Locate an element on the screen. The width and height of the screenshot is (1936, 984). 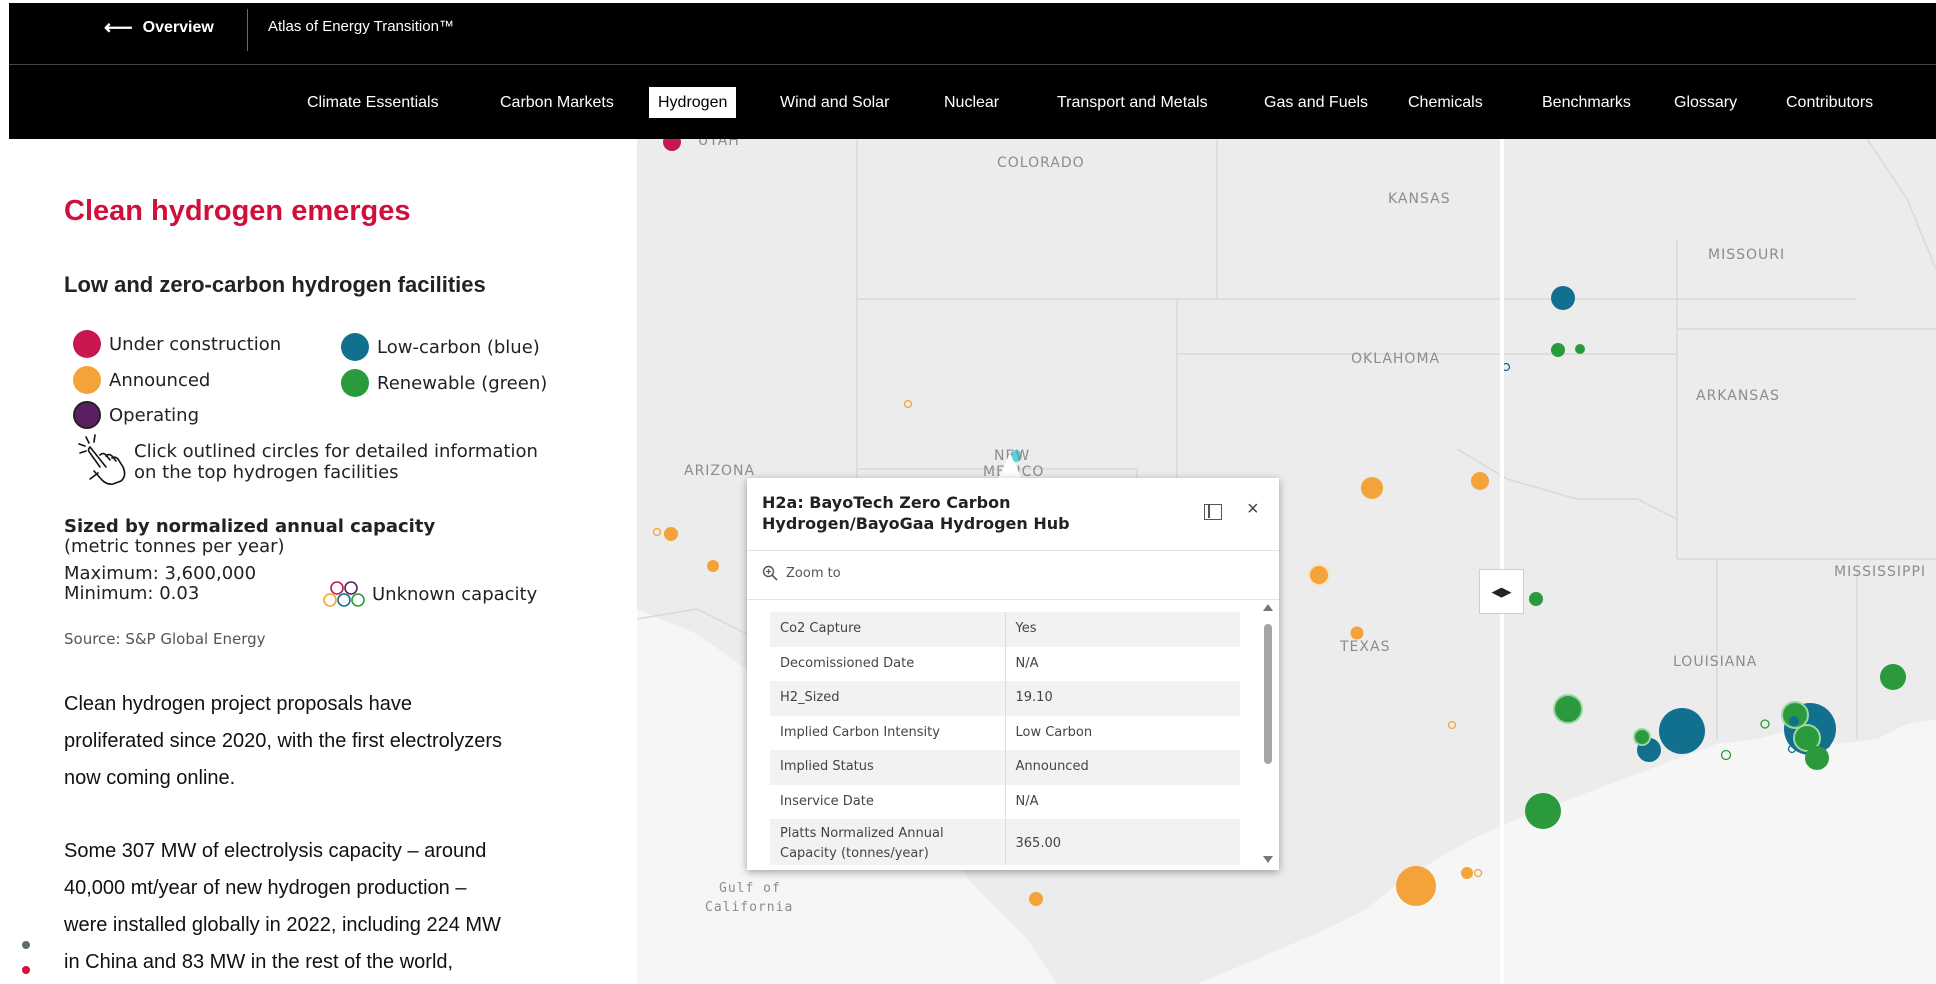
nav-contributors: Contributors is located at coordinates (1829, 102).